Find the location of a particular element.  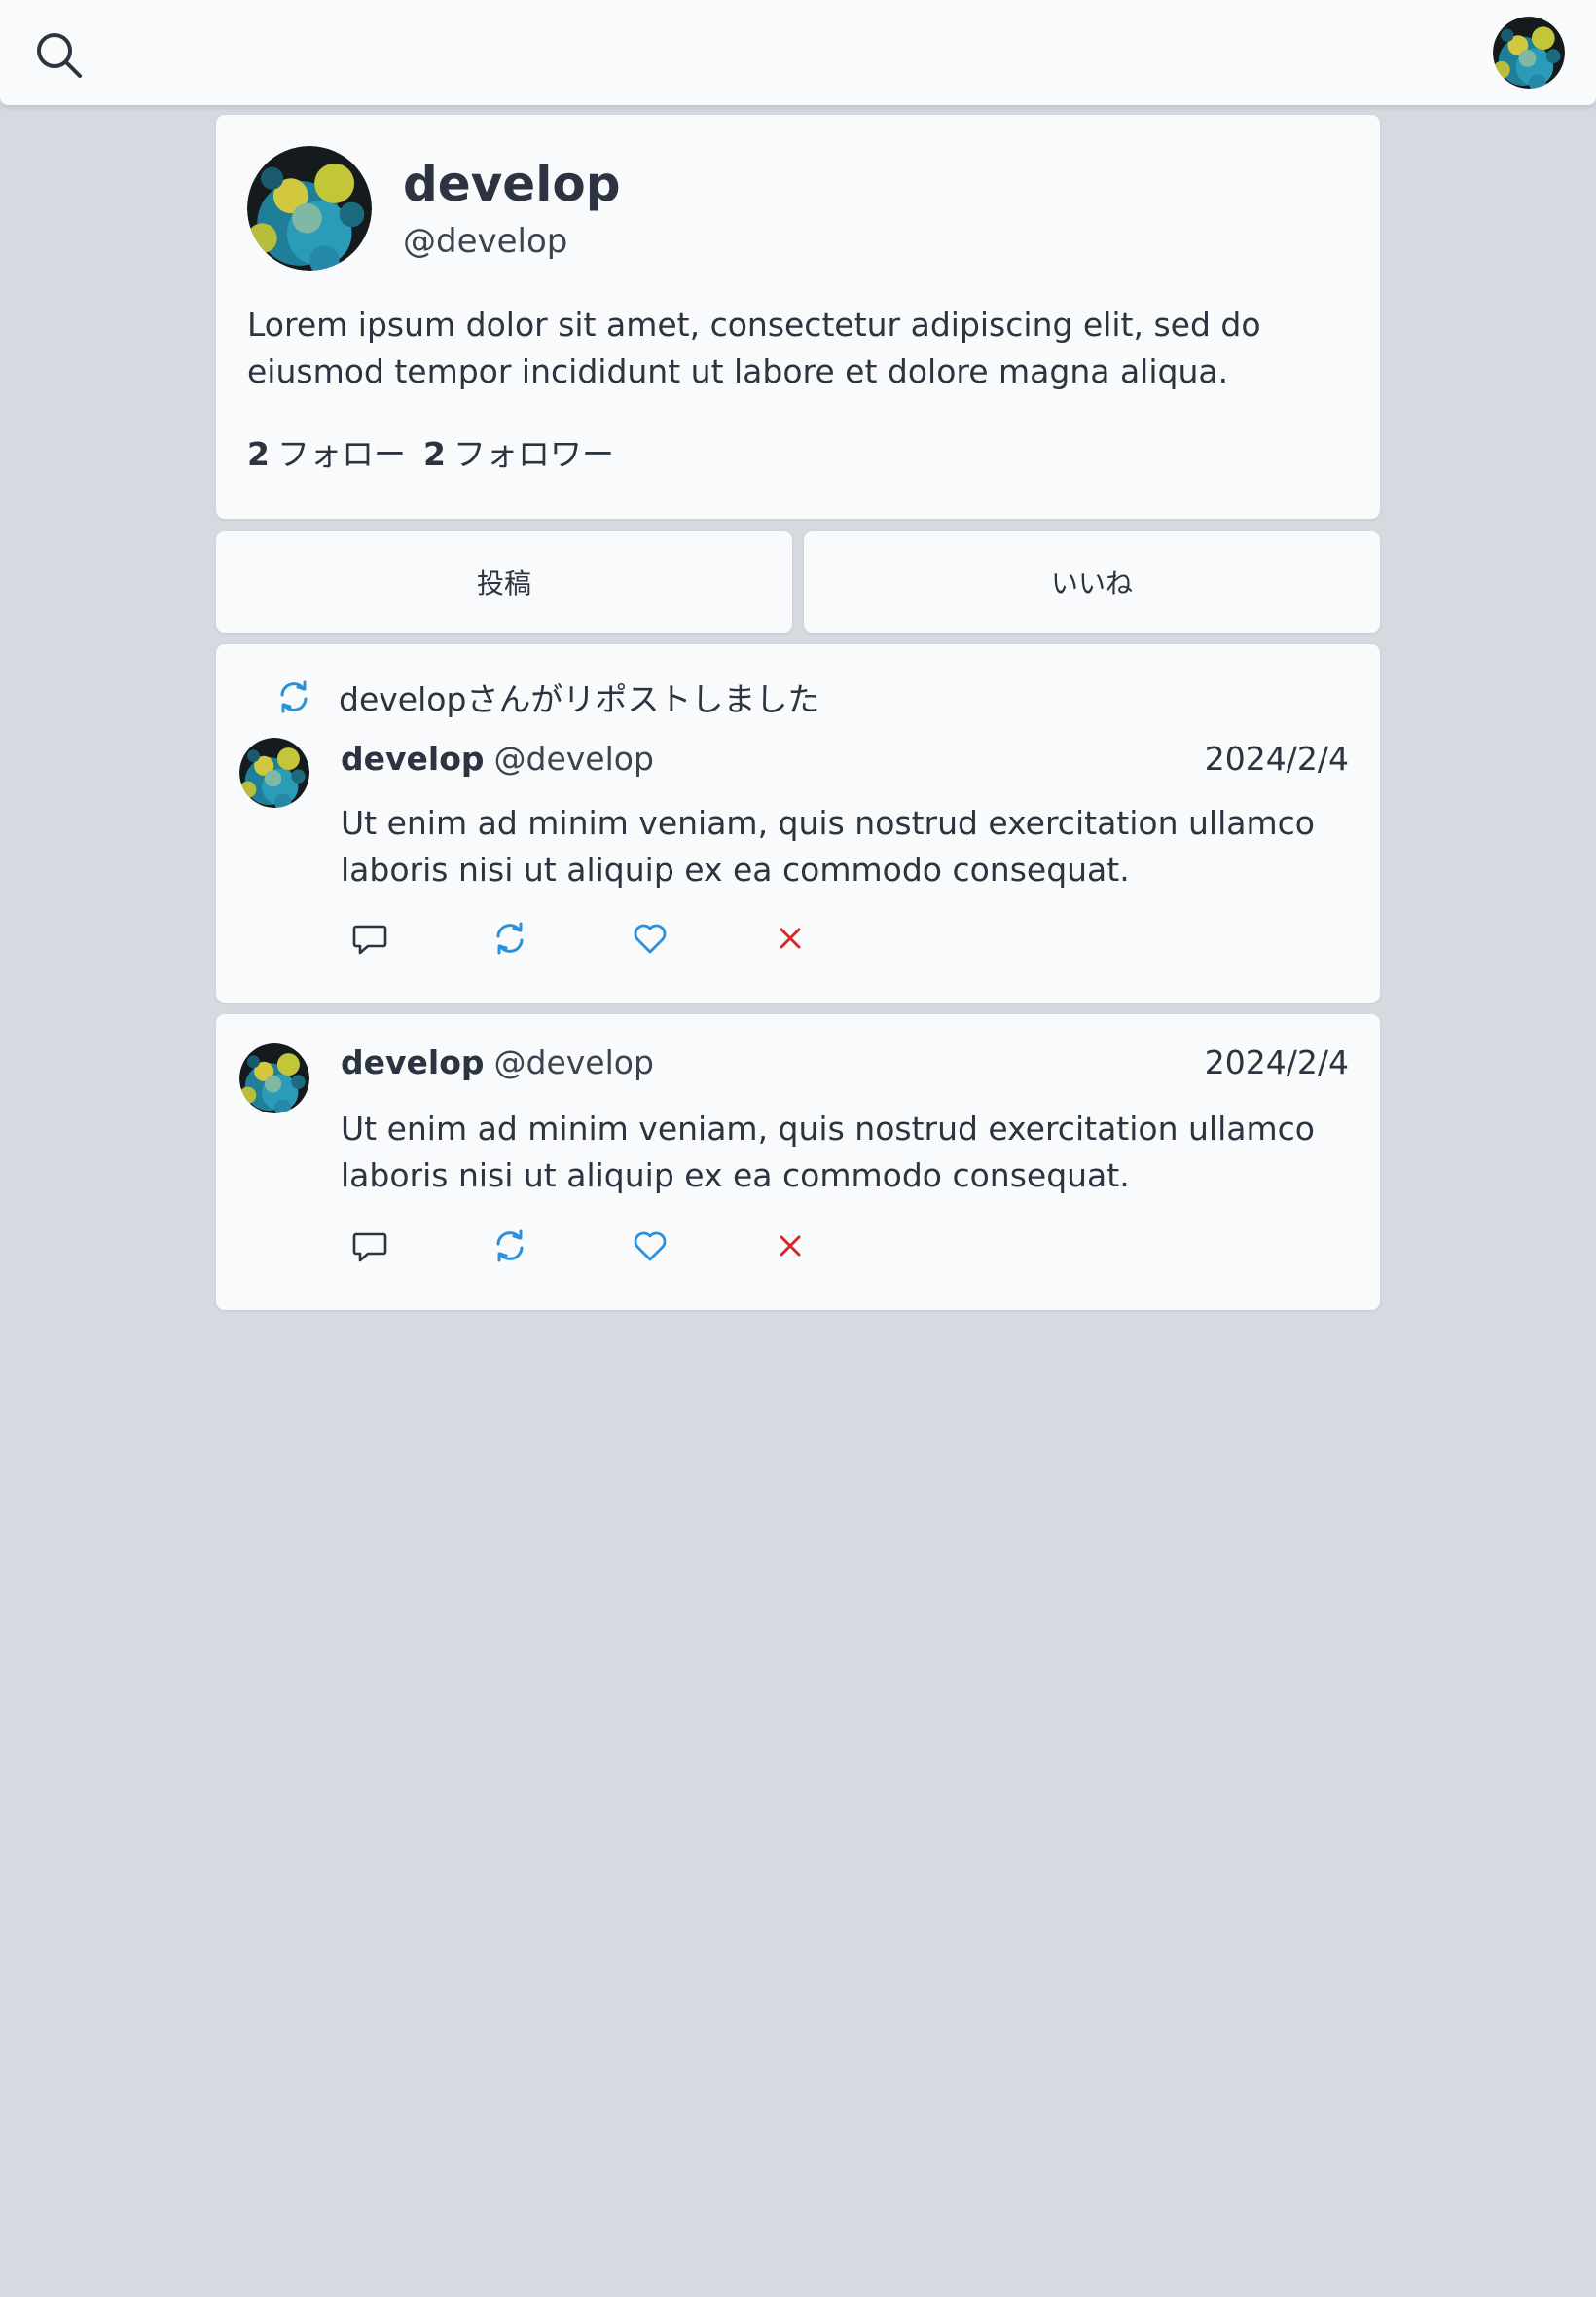

profile-stats: 2 フォロー 2 フォロワー is located at coordinates (430, 451).